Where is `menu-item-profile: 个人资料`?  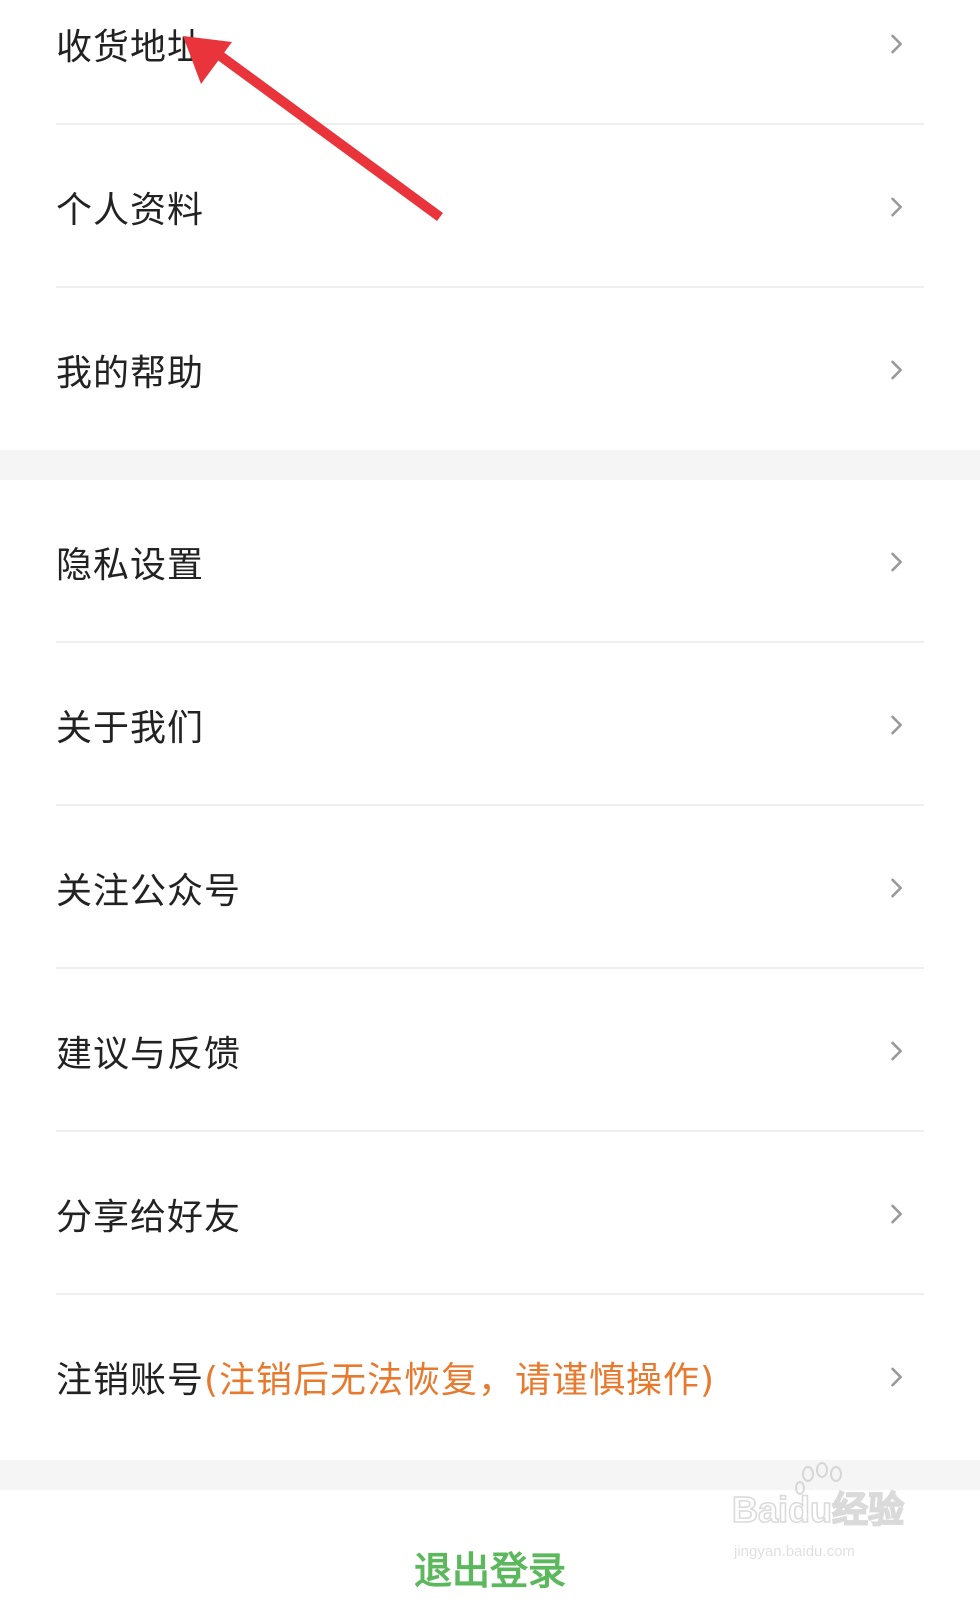 menu-item-profile: 个人资料 is located at coordinates (490, 206).